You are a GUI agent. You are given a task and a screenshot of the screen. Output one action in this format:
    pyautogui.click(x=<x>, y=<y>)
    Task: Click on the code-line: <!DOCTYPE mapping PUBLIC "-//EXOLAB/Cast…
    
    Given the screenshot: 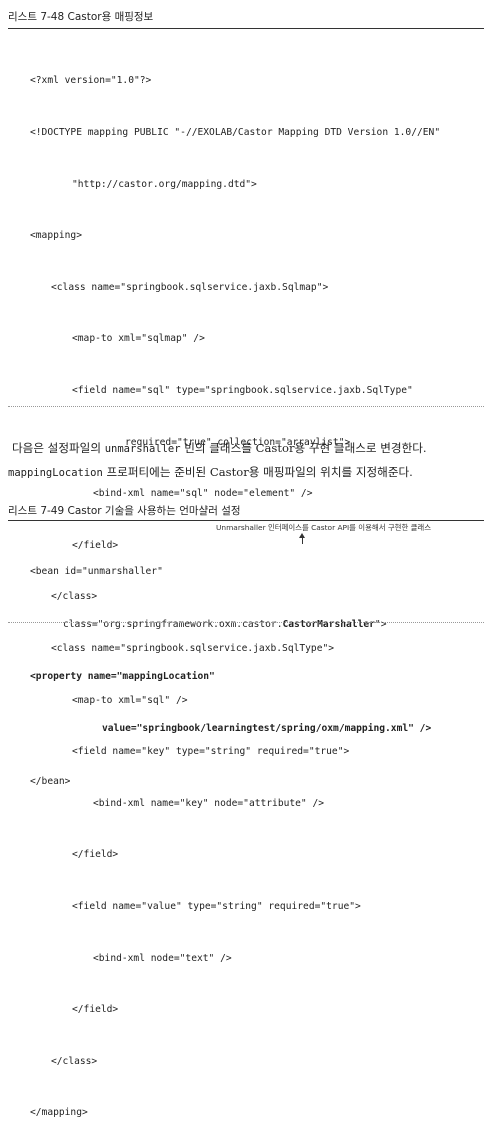 What is the action you would take?
    pyautogui.click(x=235, y=132)
    